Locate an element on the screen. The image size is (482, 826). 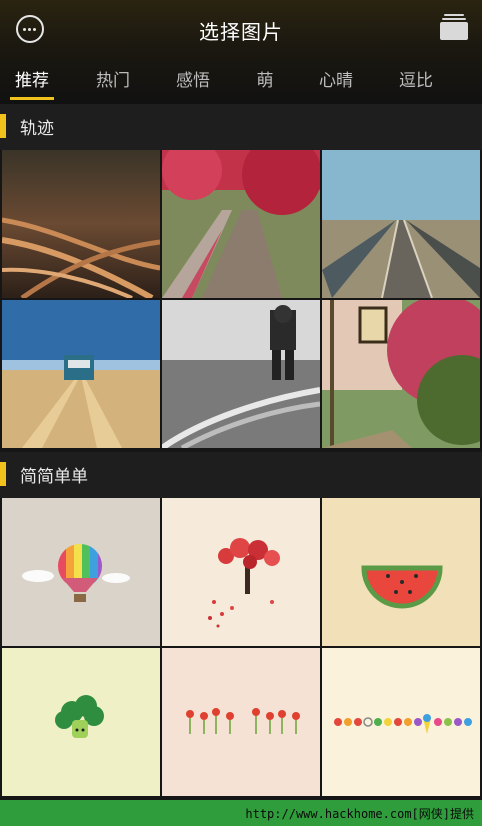
tab-cute: 萌 is located at coordinates (265, 78).